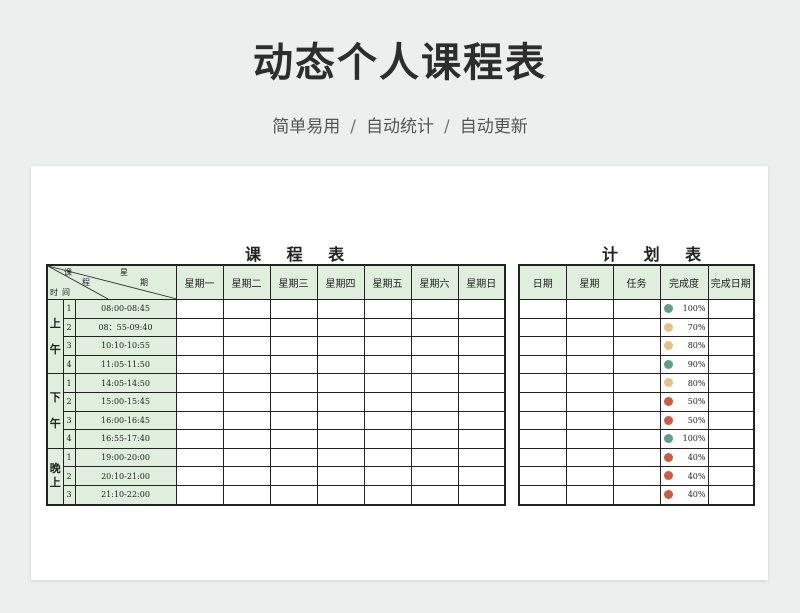 The image size is (800, 613). What do you see at coordinates (684, 327) in the screenshot?
I see `completion-cell: 70%` at bounding box center [684, 327].